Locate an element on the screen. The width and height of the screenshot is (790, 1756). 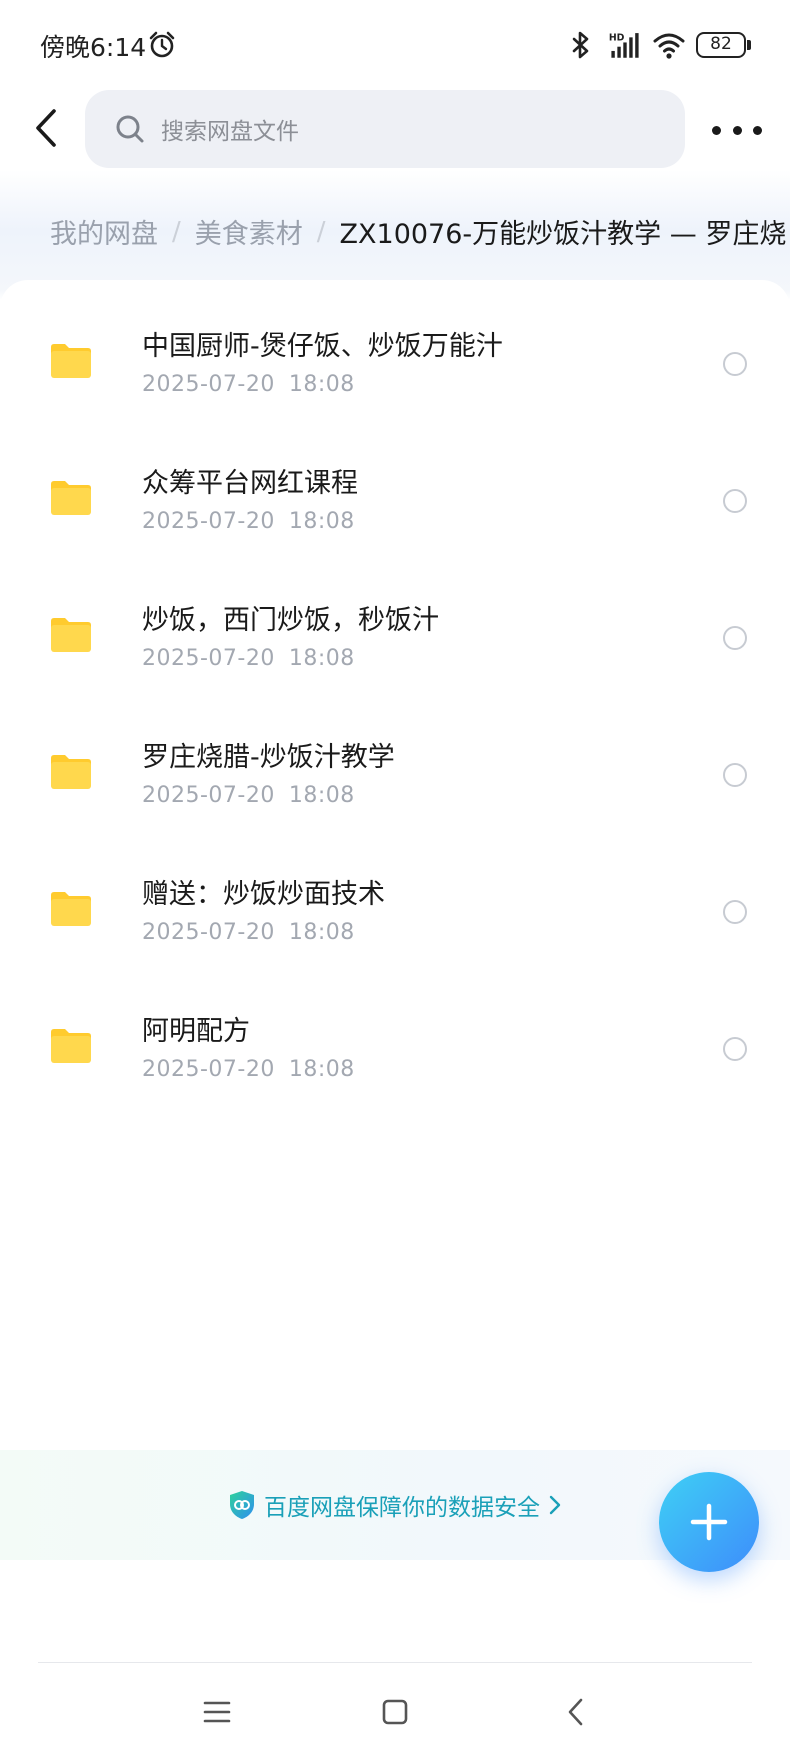
more-icon is located at coordinates (737, 130).